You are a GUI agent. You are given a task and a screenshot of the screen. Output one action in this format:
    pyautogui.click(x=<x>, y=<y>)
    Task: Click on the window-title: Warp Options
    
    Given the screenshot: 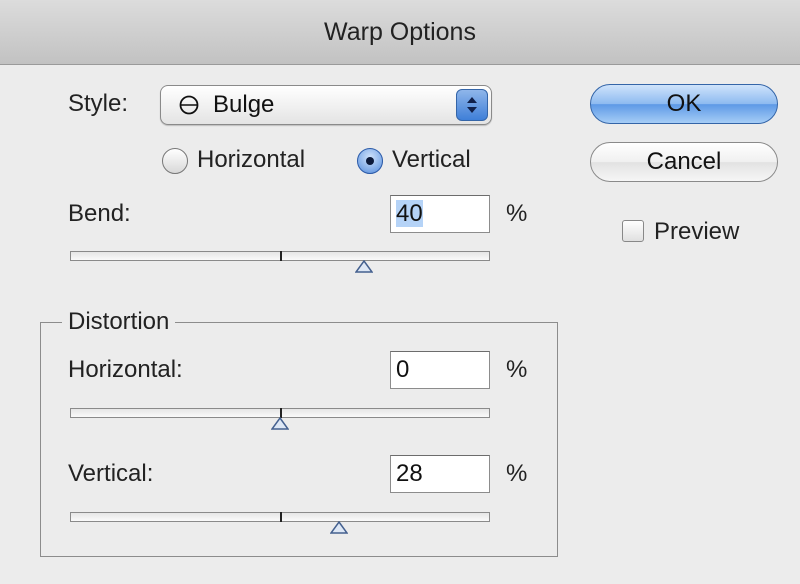 What is the action you would take?
    pyautogui.click(x=400, y=32)
    